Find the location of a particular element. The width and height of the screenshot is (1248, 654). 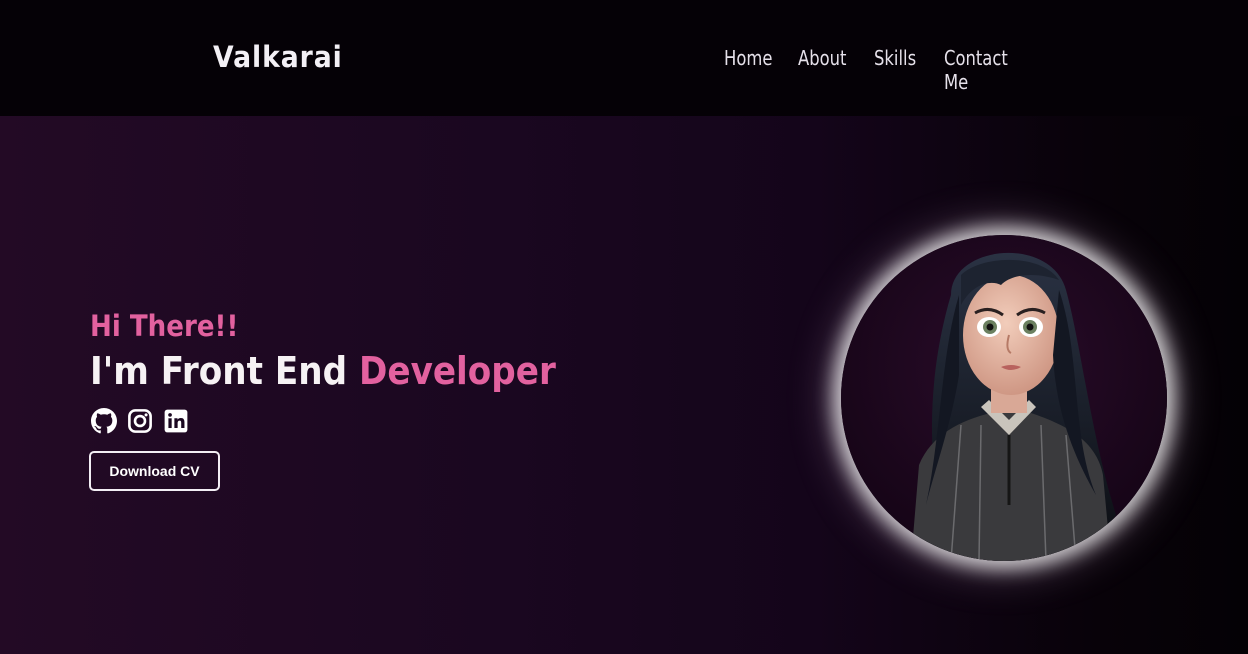

instagram-icon is located at coordinates (140, 421).